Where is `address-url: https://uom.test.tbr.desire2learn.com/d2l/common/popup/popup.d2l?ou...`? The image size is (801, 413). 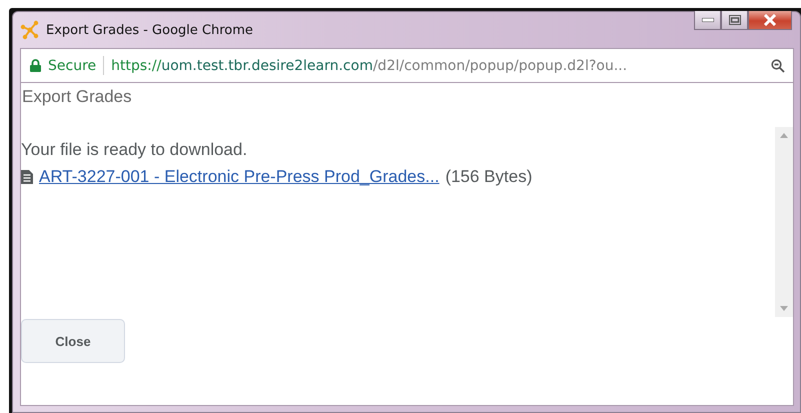
address-url: https://uom.test.tbr.desire2learn.com/d2l/common/popup/popup.d2l?ou... is located at coordinates (437, 66).